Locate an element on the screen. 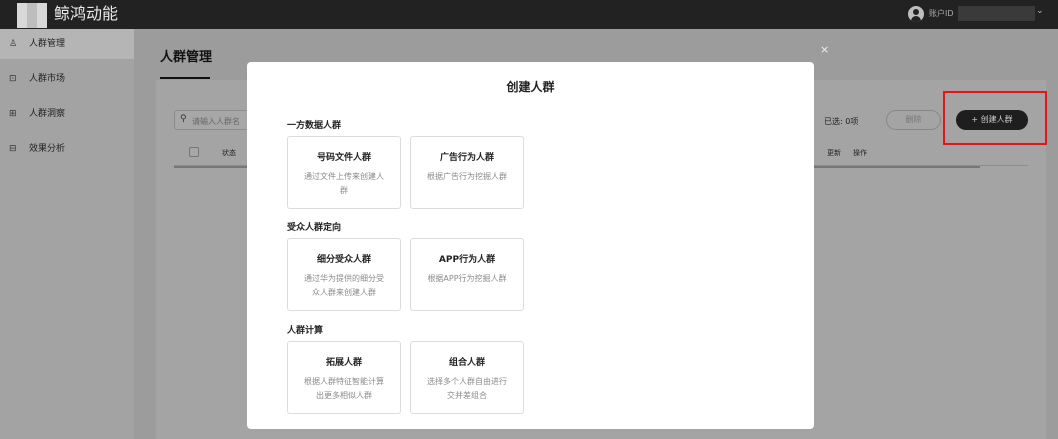 Image resolution: width=1058 pixels, height=439 pixels. sidebar-item-label: 效果分析 is located at coordinates (47, 149).